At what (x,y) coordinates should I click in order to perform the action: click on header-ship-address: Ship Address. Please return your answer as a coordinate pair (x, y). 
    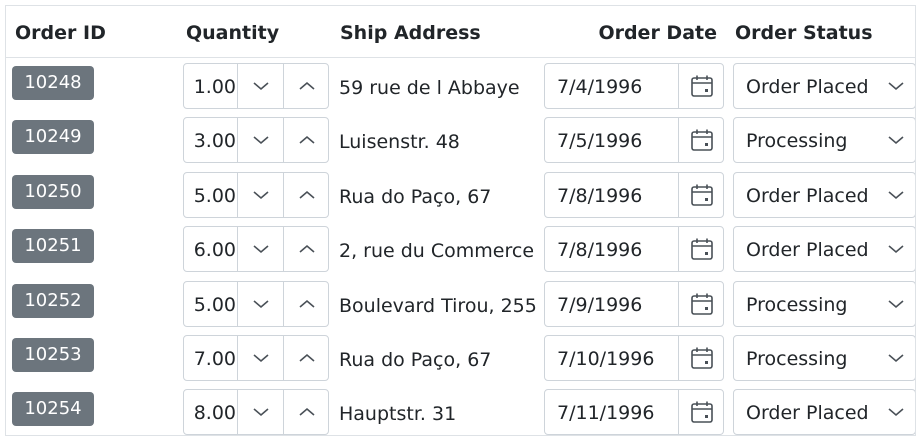
    Looking at the image, I should click on (410, 32).